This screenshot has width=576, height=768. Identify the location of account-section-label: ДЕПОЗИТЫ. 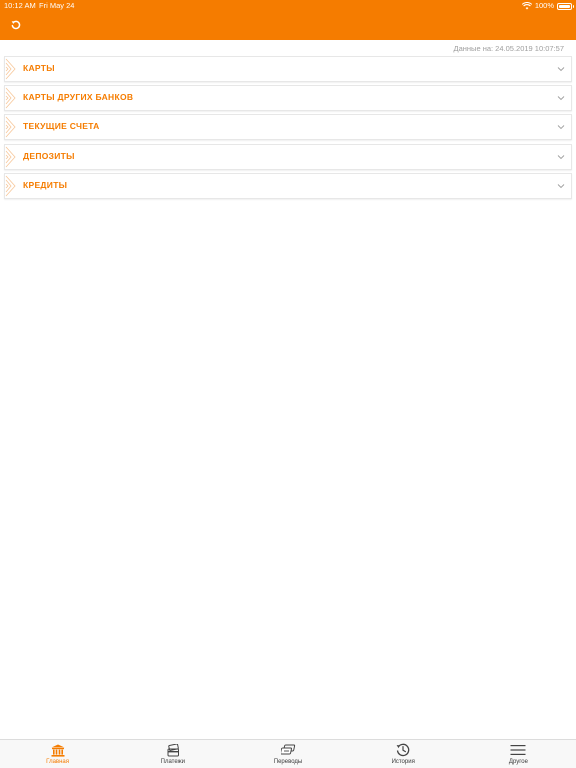
(49, 155).